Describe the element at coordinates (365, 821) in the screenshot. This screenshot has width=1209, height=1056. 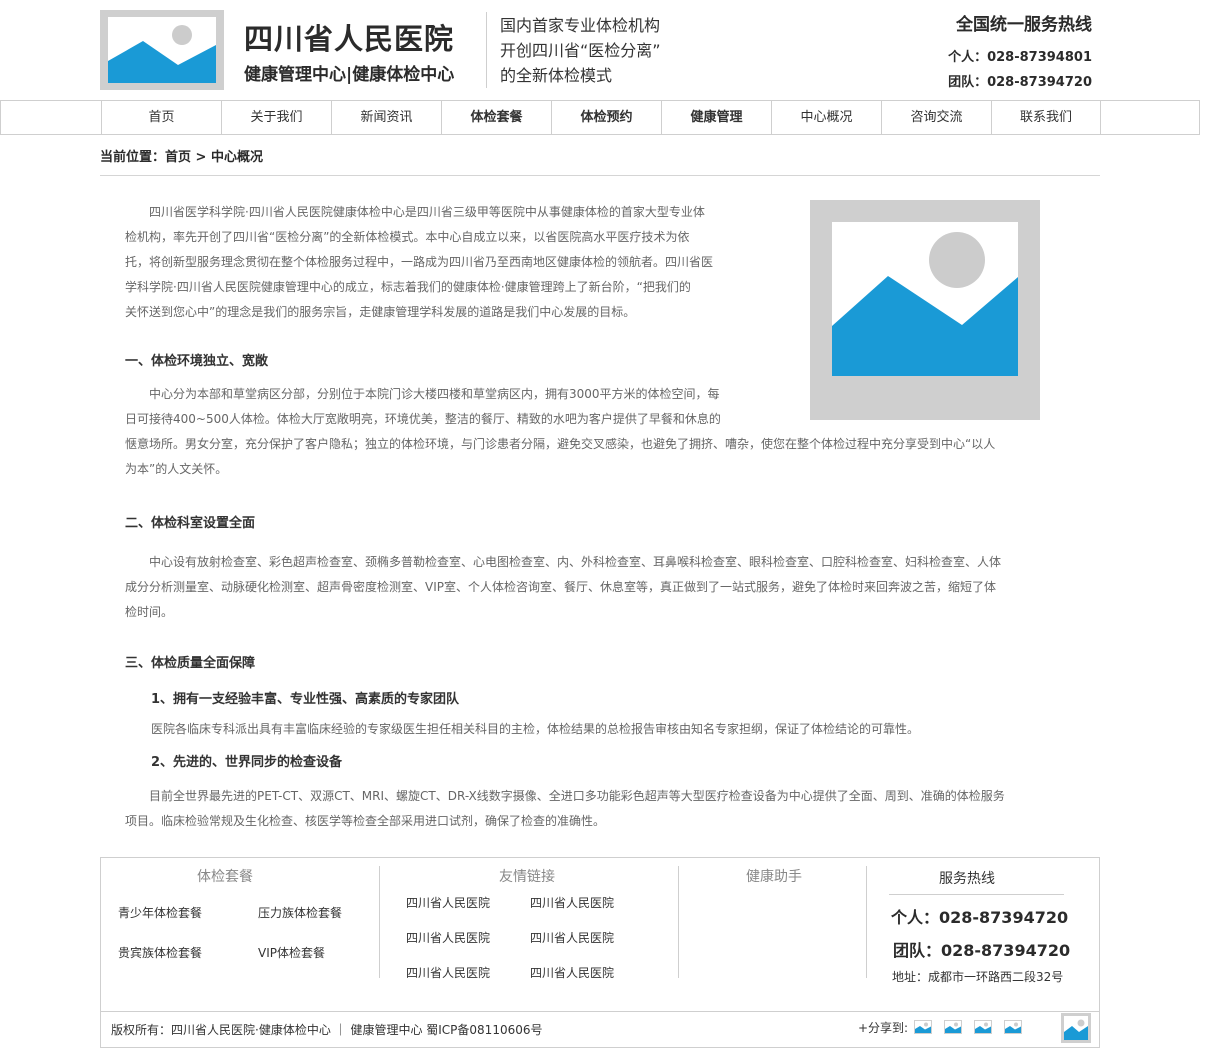
I see `text-line: 项目。临床检验常规及生化检查、核医学等检查全部采用进口试剂，确保了检查的准确性。` at that location.